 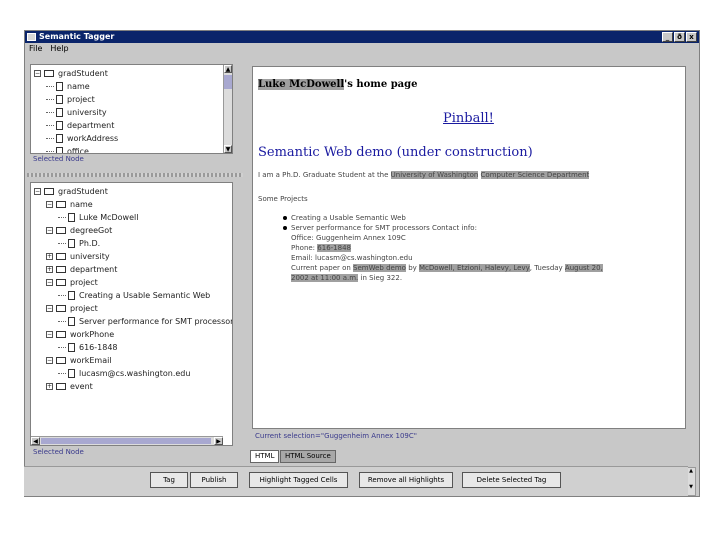 What do you see at coordinates (155, 321) in the screenshot?
I see `tree-node-label: Server performance for SMT processors` at bounding box center [155, 321].